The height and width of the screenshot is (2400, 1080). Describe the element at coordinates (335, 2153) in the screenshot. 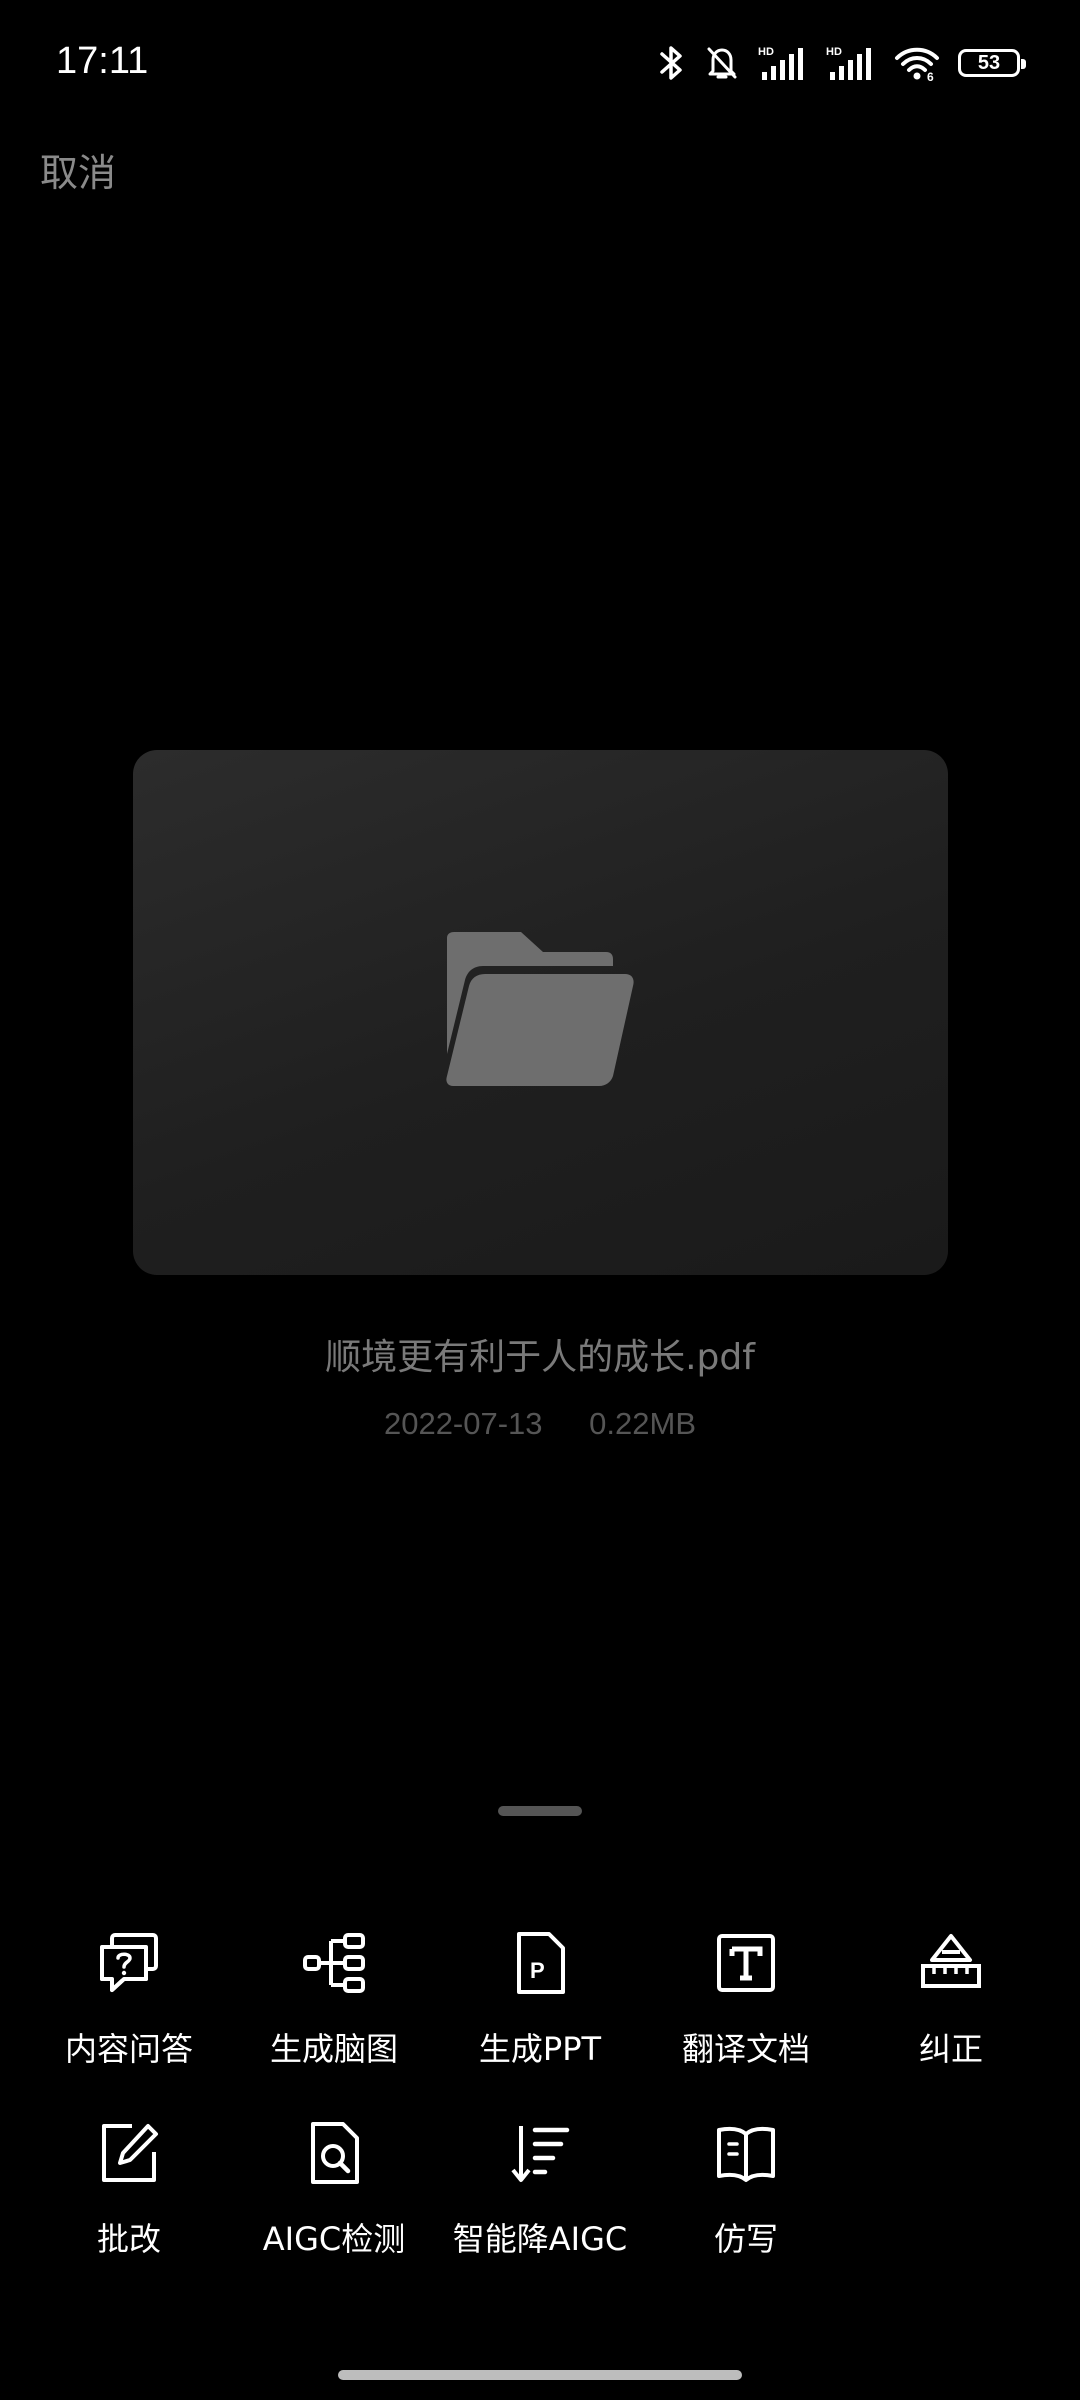

I see `doc-search-icon` at that location.